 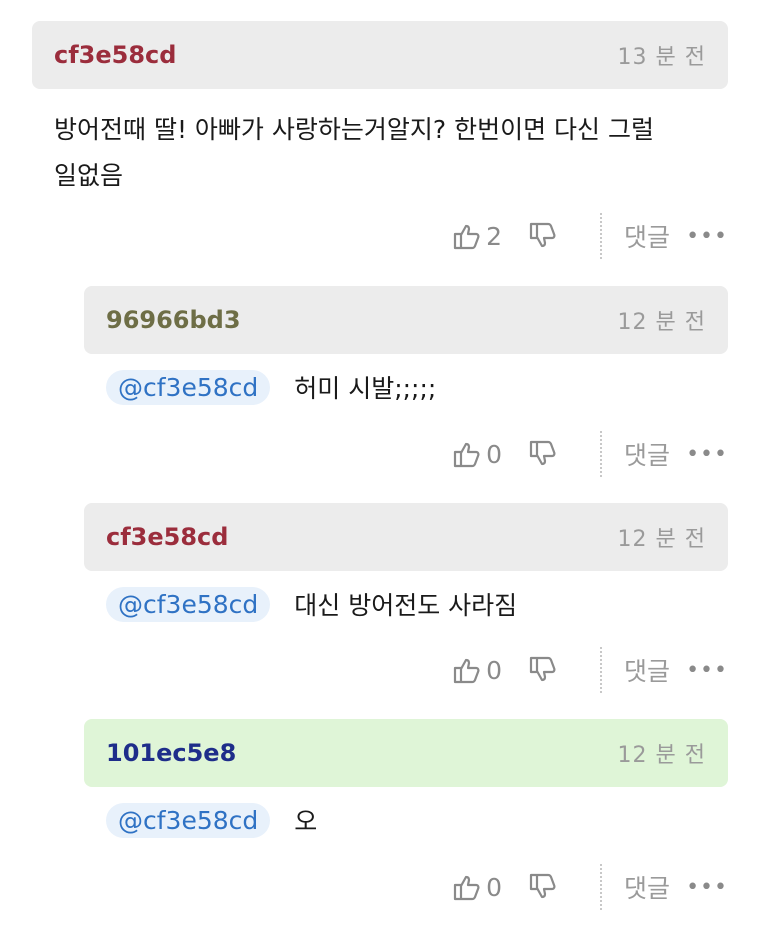 What do you see at coordinates (406, 537) in the screenshot?
I see `comment-header: cf3e58cd 12 분 전` at bounding box center [406, 537].